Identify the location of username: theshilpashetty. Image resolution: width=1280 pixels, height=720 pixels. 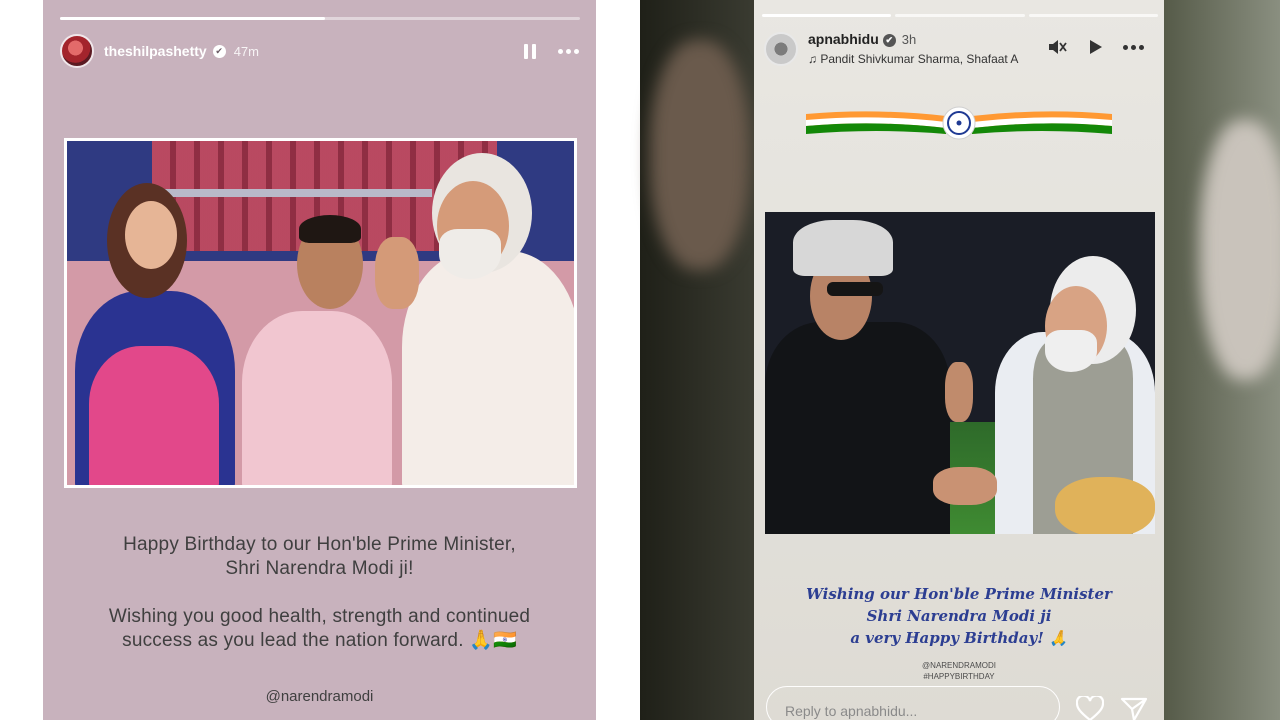
(155, 51).